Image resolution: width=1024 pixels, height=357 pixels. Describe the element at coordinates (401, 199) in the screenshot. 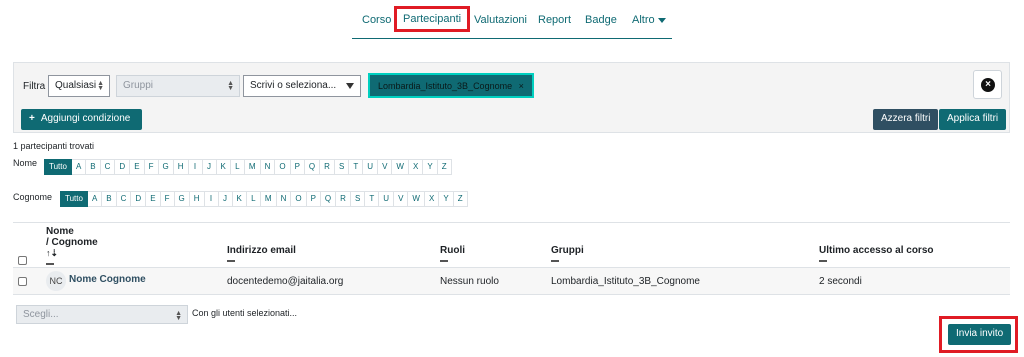

I see `last-name-initial-v: V` at that location.